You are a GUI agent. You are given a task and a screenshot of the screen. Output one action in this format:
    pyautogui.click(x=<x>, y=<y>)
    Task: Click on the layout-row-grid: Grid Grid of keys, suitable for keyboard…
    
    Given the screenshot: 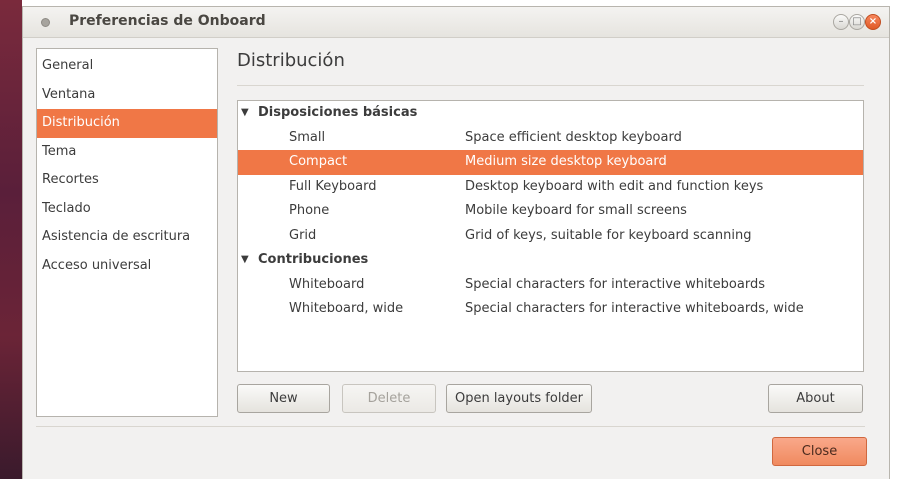 What is the action you would take?
    pyautogui.click(x=550, y=236)
    